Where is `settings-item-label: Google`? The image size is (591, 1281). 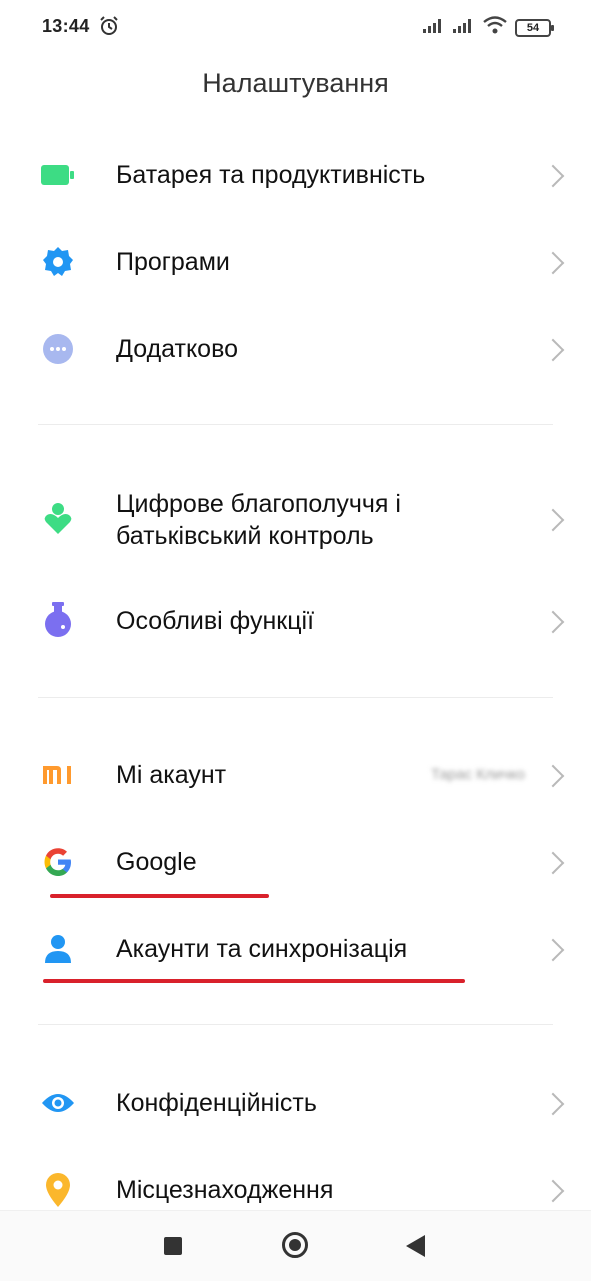
settings-item-label: Google is located at coordinates (156, 862).